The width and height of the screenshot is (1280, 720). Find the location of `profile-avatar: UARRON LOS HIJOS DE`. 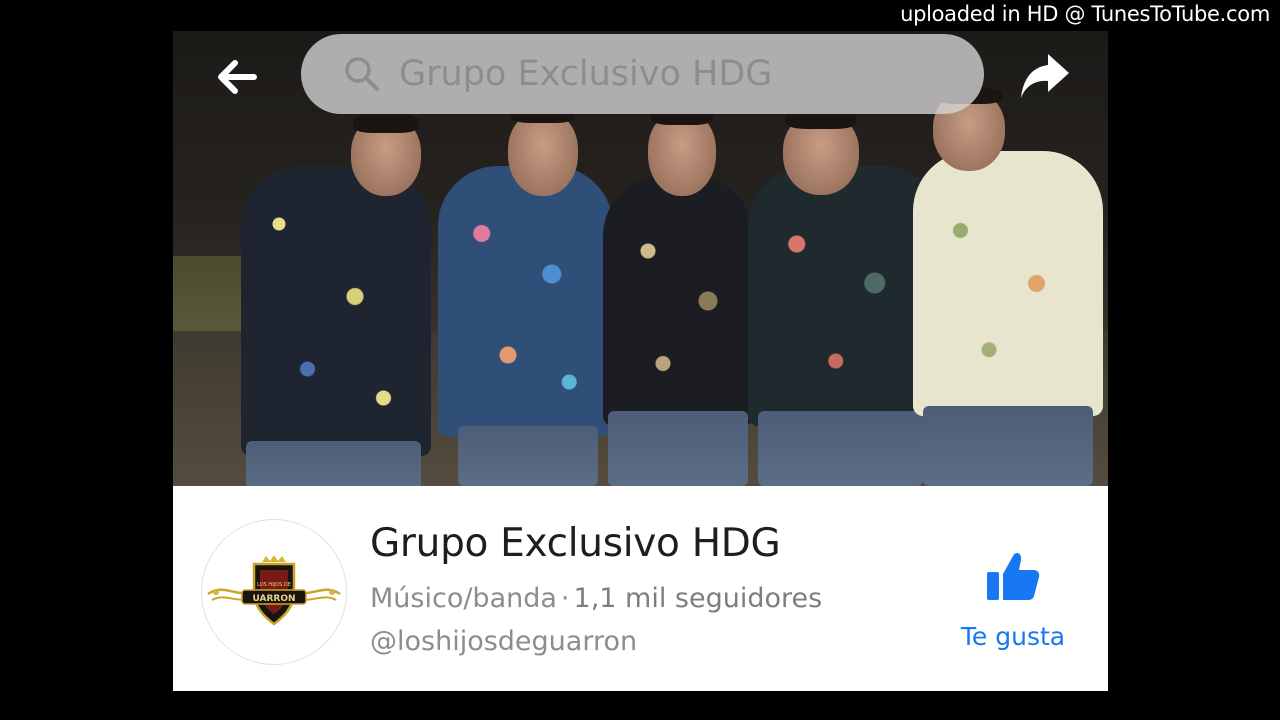

profile-avatar: UARRON LOS HIJOS DE is located at coordinates (274, 592).